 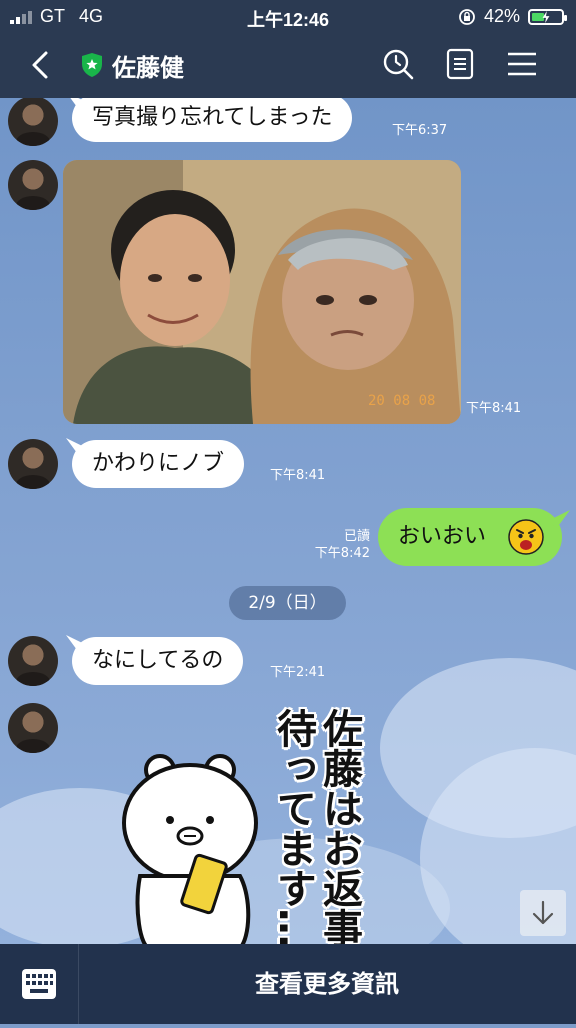 What do you see at coordinates (401, 401) in the screenshot?
I see `photo-date-stamp: 20 08 08` at bounding box center [401, 401].